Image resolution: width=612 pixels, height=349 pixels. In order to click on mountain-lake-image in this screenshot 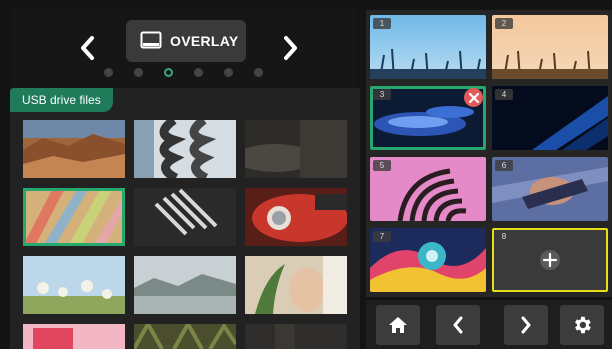, I will do `click(185, 285)`.